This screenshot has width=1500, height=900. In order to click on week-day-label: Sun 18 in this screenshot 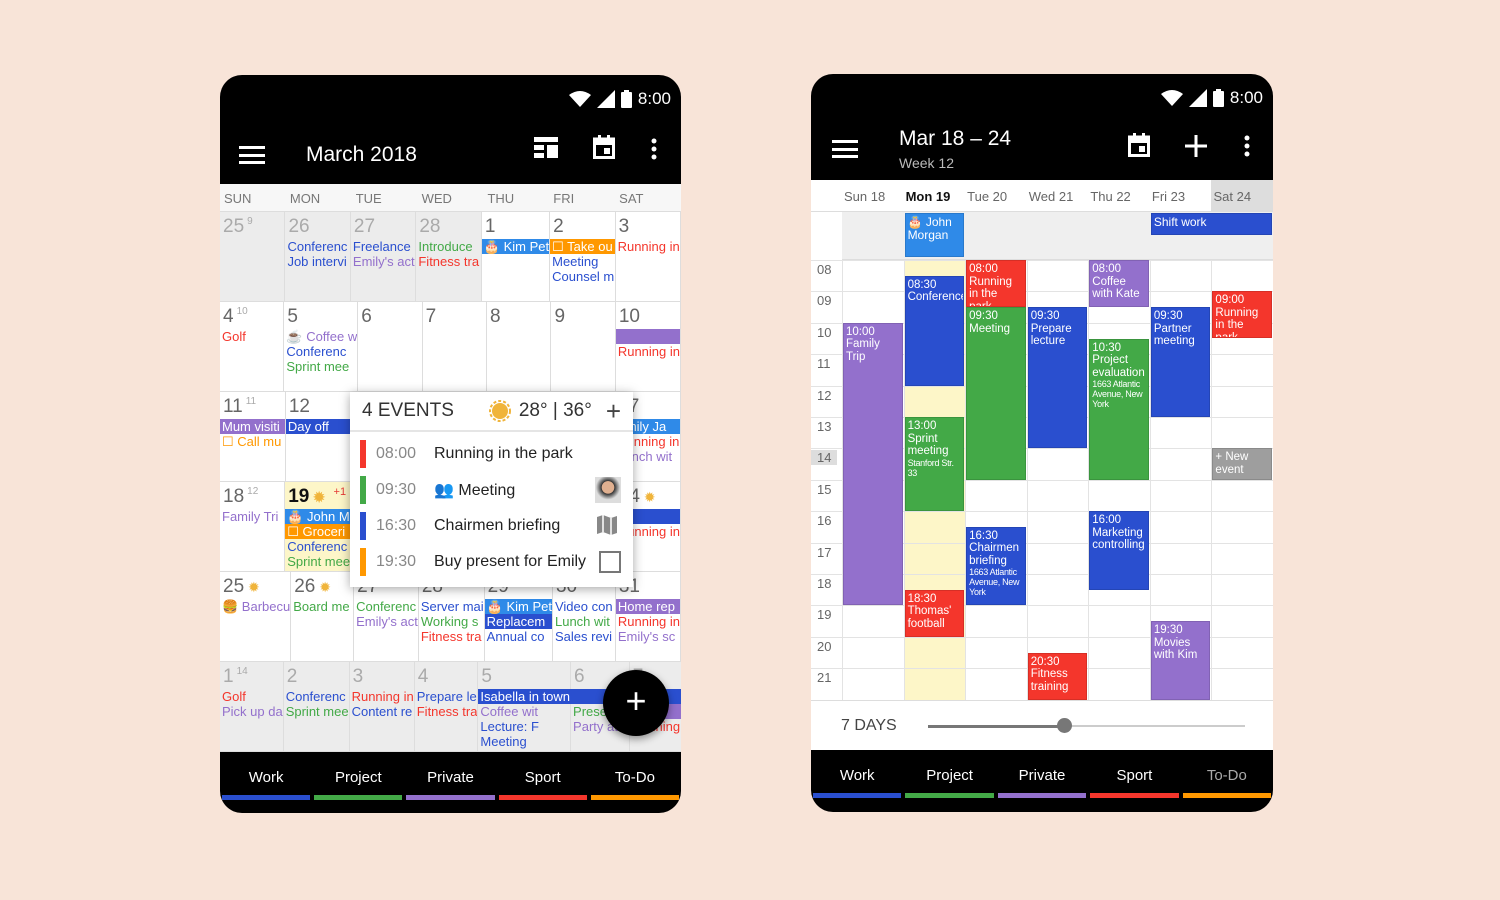, I will do `click(873, 195)`.